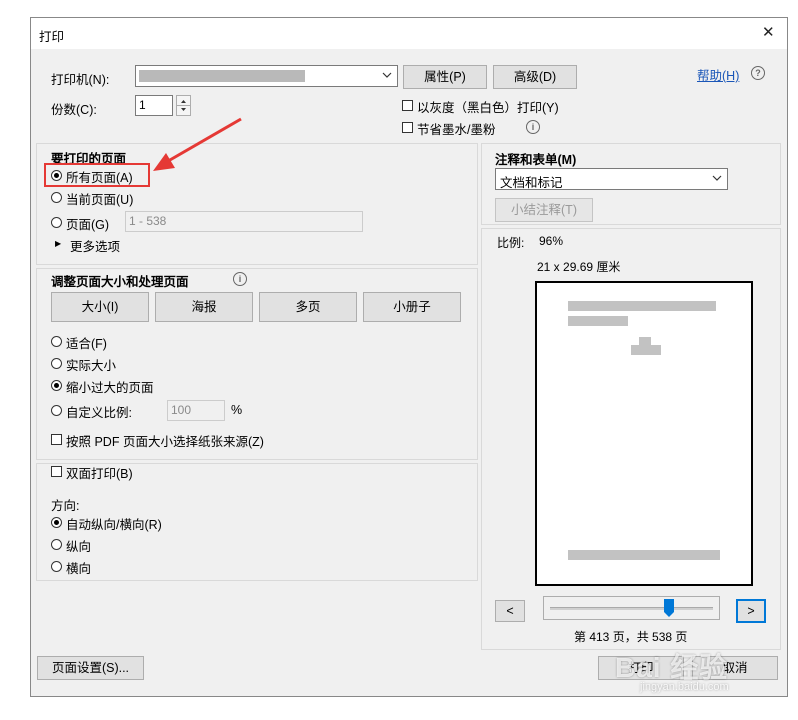 The height and width of the screenshot is (720, 798). What do you see at coordinates (91, 366) in the screenshot?
I see `actual-size-label: 实际大小` at bounding box center [91, 366].